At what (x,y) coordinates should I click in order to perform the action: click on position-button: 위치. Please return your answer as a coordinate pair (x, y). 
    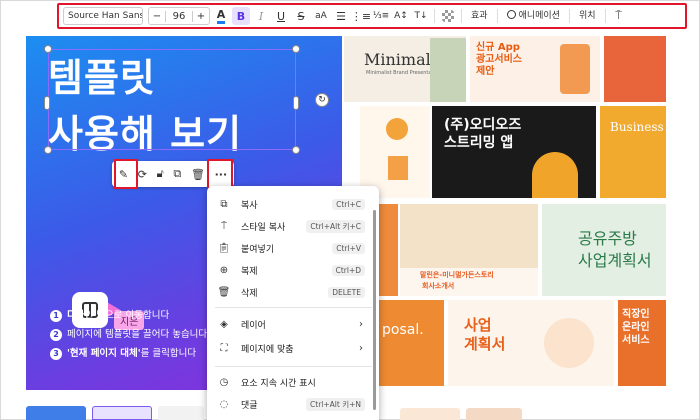
    Looking at the image, I should click on (587, 16).